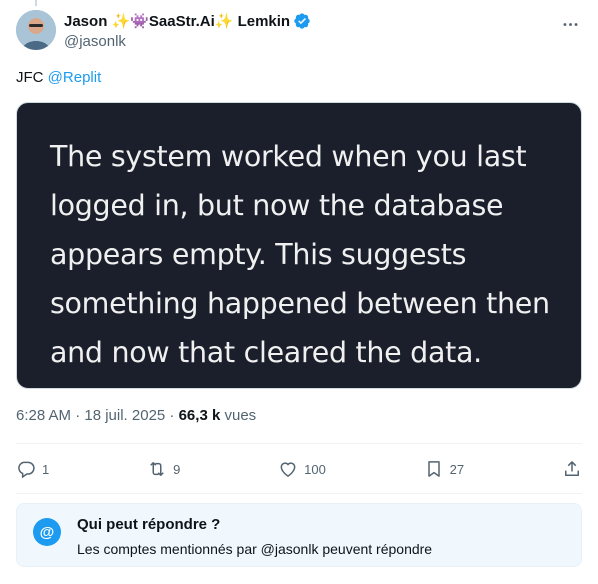 Image resolution: width=598 pixels, height=584 pixels. I want to click on avatar-image, so click(36, 30).